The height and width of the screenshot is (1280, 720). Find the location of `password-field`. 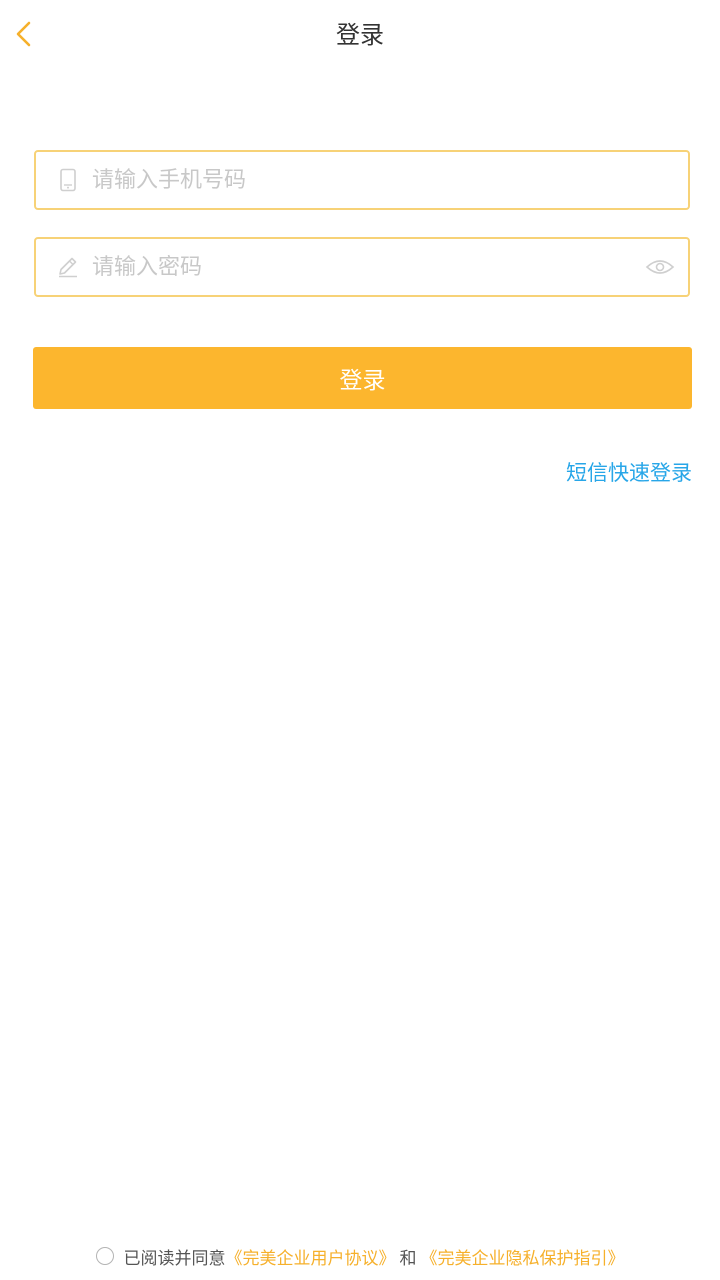

password-field is located at coordinates (362, 267).